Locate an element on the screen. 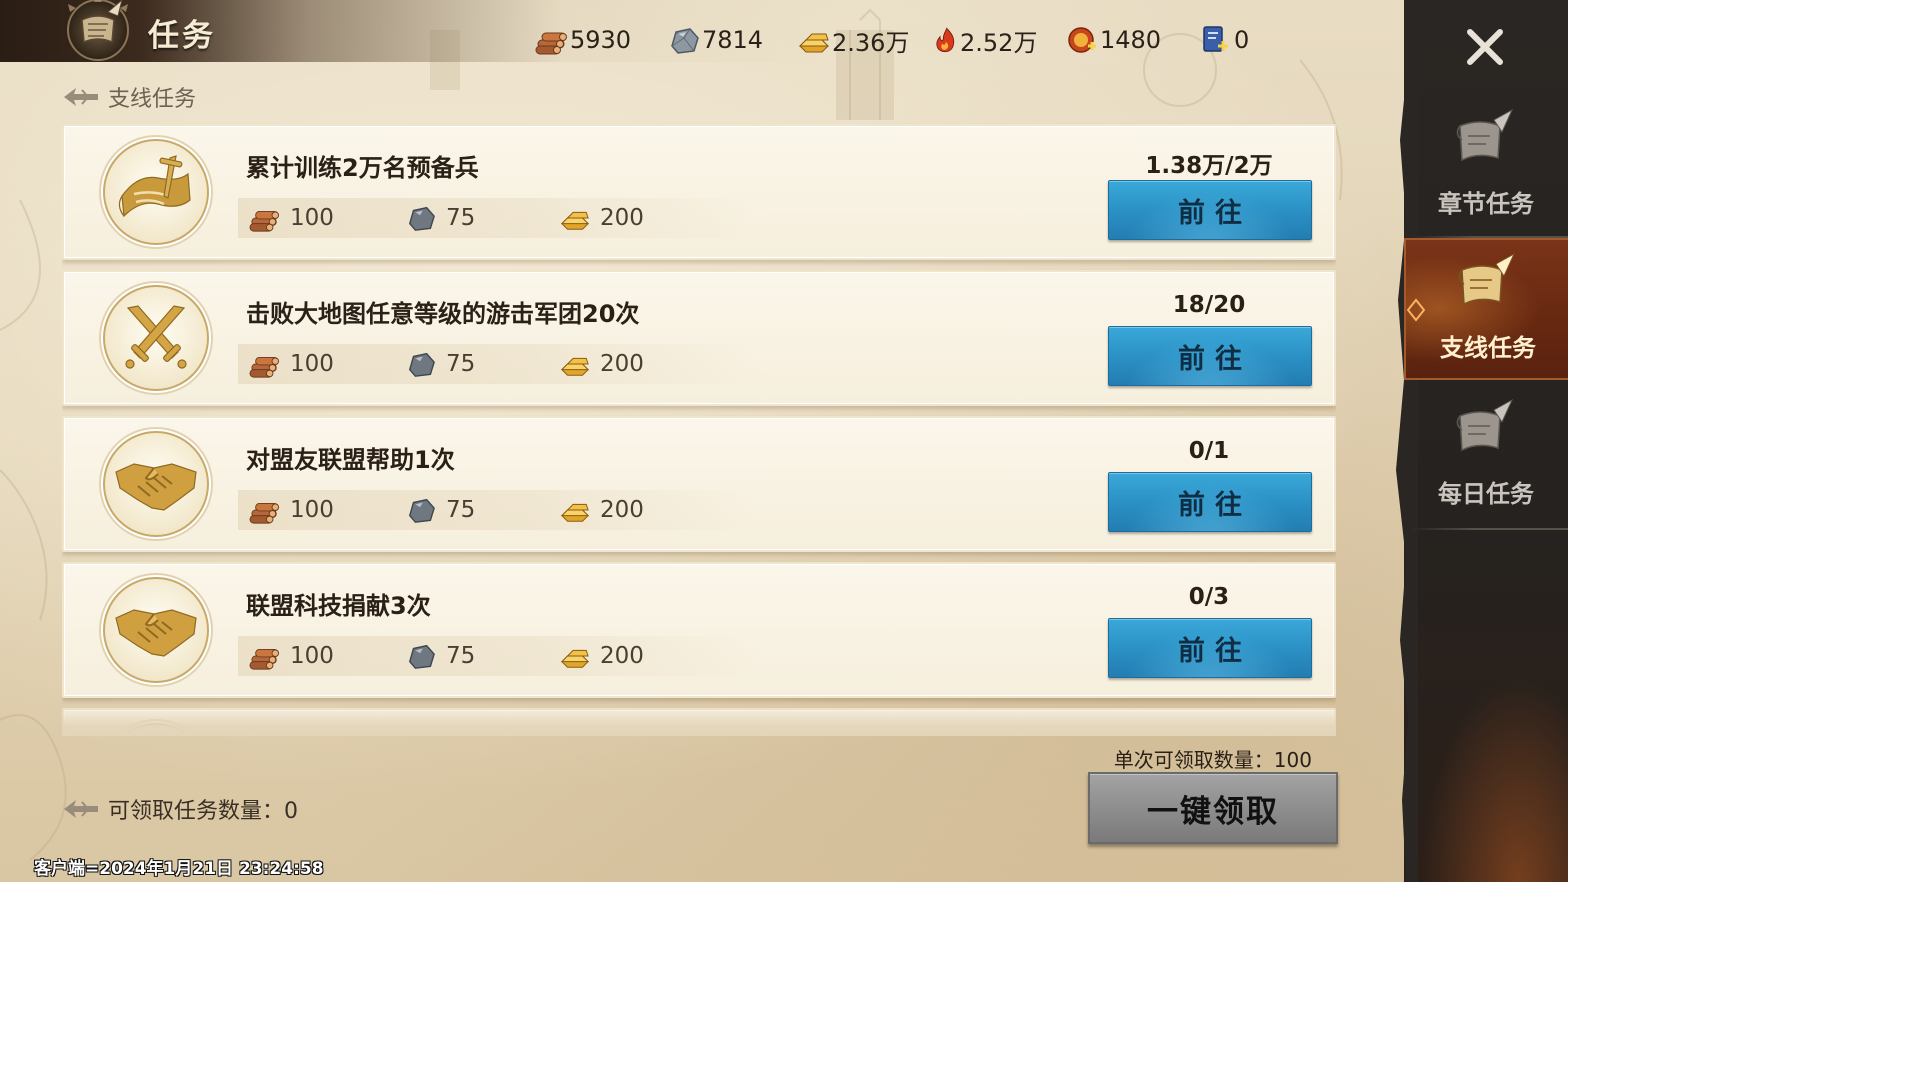 The height and width of the screenshot is (1080, 1920). resource-card: 0 is located at coordinates (1223, 40).